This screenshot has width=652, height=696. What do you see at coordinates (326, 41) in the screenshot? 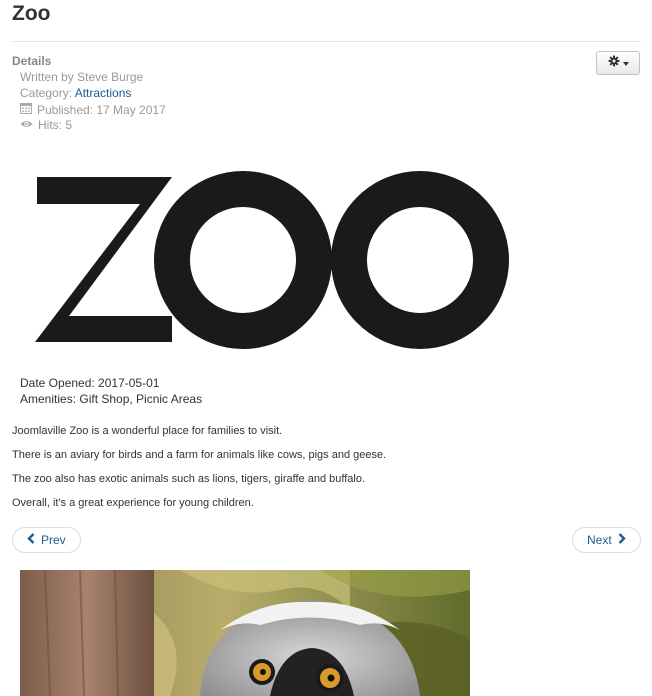
I see `title-divider` at bounding box center [326, 41].